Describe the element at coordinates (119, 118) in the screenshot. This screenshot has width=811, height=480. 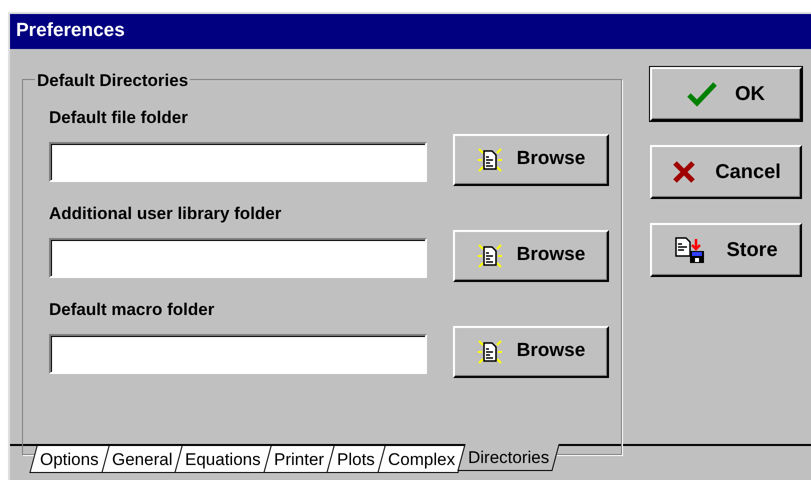
I see `field-label: Default file folder` at that location.